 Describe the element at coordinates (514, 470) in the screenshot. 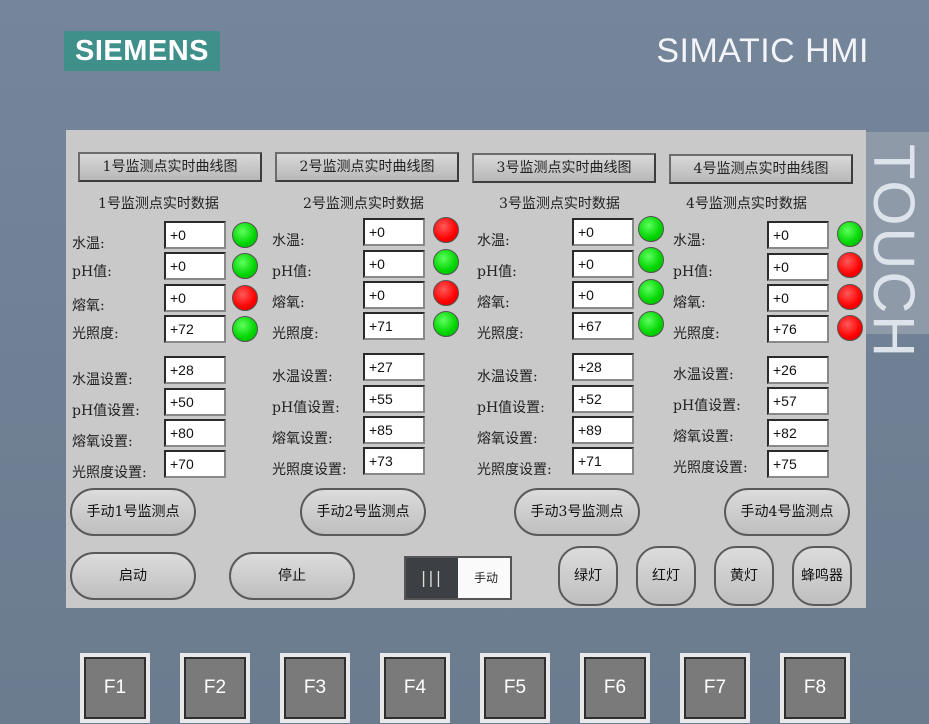

I see `p3-light-set-label: 光照度设置:` at that location.